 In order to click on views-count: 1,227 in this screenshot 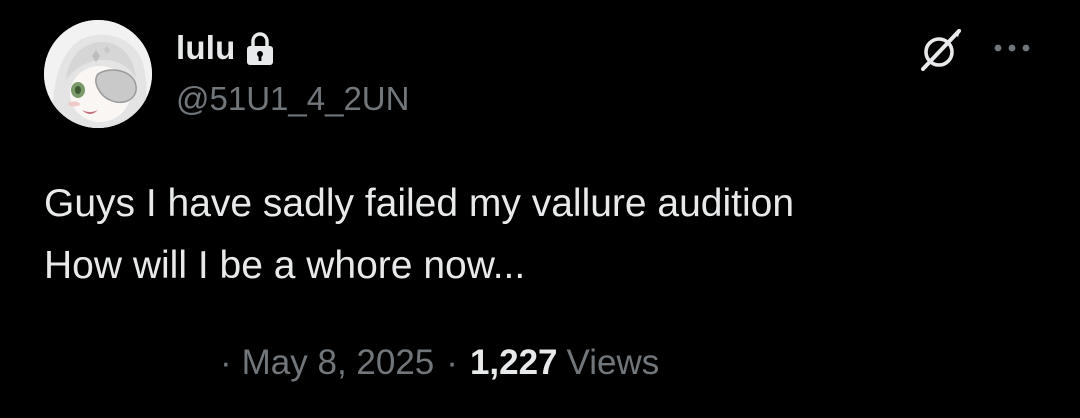, I will do `click(513, 362)`.